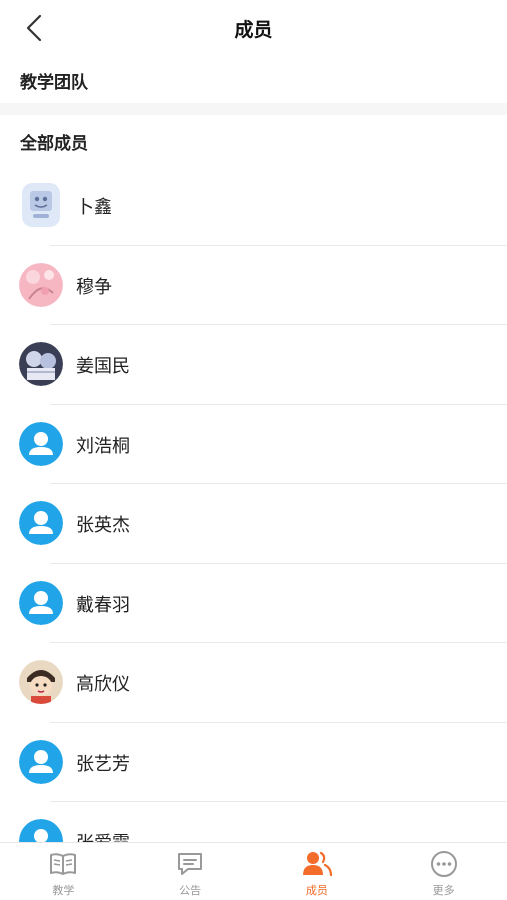 The height and width of the screenshot is (900, 507). What do you see at coordinates (317, 864) in the screenshot?
I see `members-icon` at bounding box center [317, 864].